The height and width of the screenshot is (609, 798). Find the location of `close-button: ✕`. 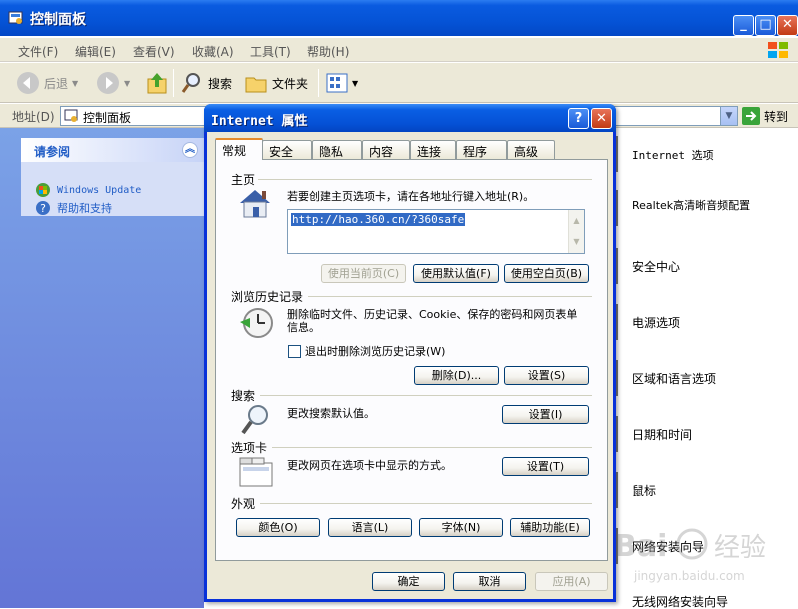

close-button: ✕ is located at coordinates (787, 25).